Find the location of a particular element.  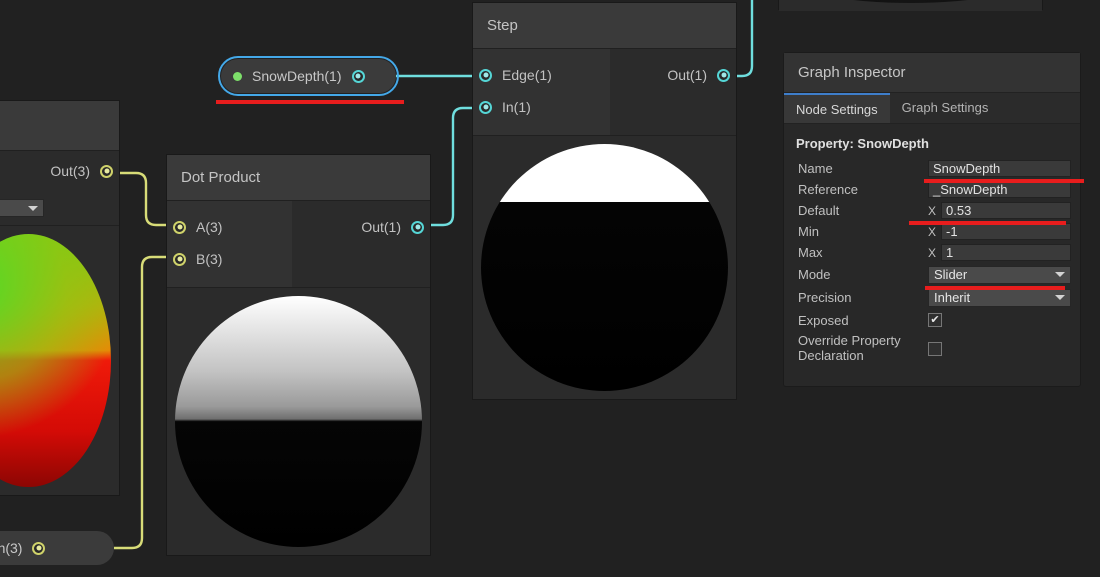

precision-dropdown-value: Inherit is located at coordinates (952, 297).